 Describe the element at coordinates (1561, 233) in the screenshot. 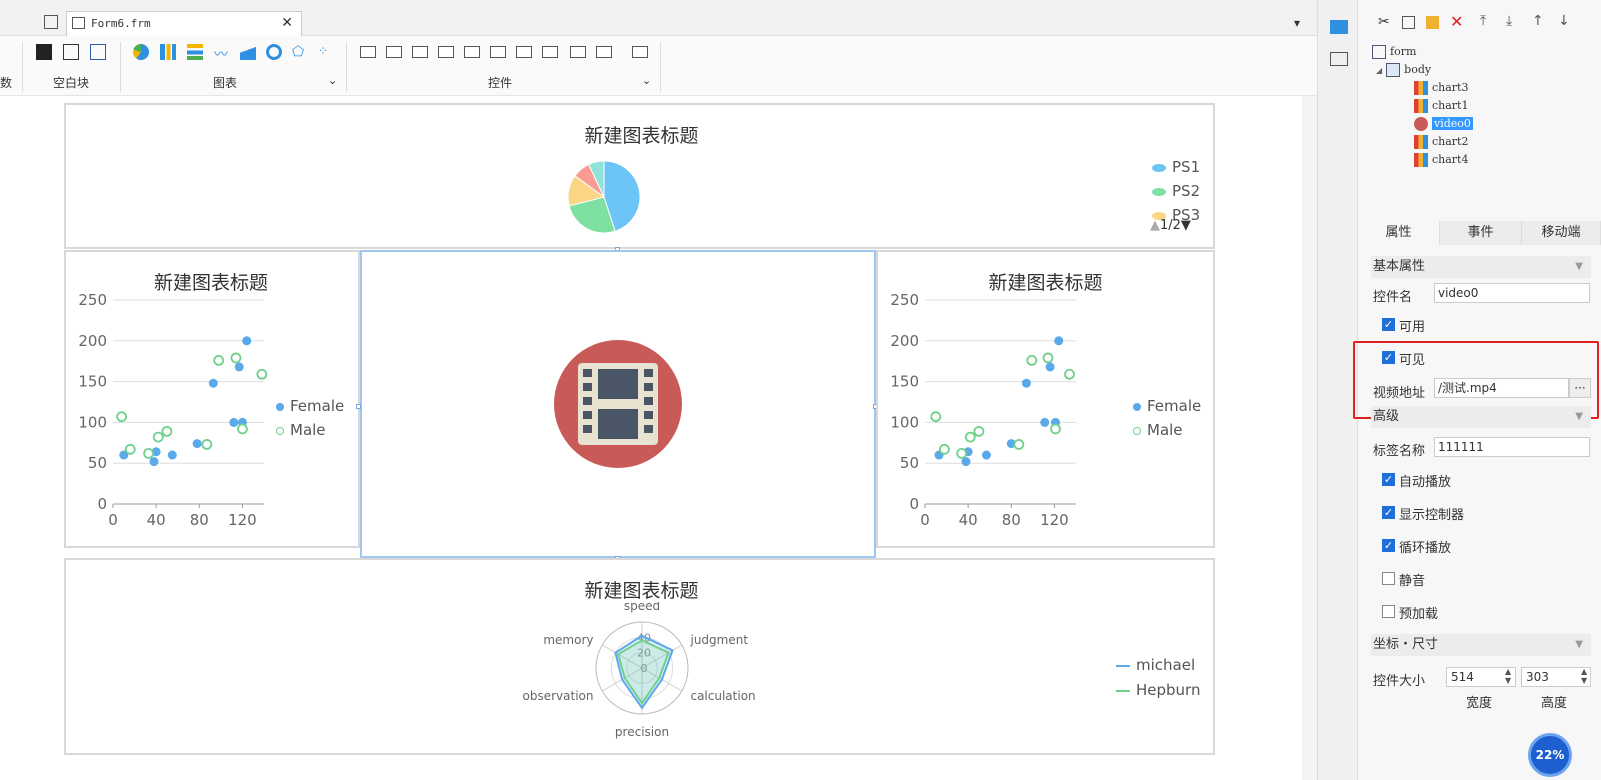

I see `tab-mobile: 移动端` at that location.